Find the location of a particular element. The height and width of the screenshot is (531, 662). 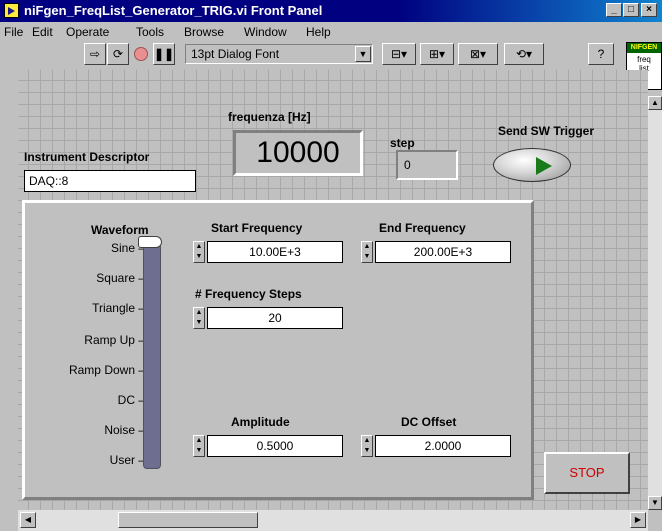

waveform-option-ramp-up: Ramp Up – is located at coordinates (114, 340).